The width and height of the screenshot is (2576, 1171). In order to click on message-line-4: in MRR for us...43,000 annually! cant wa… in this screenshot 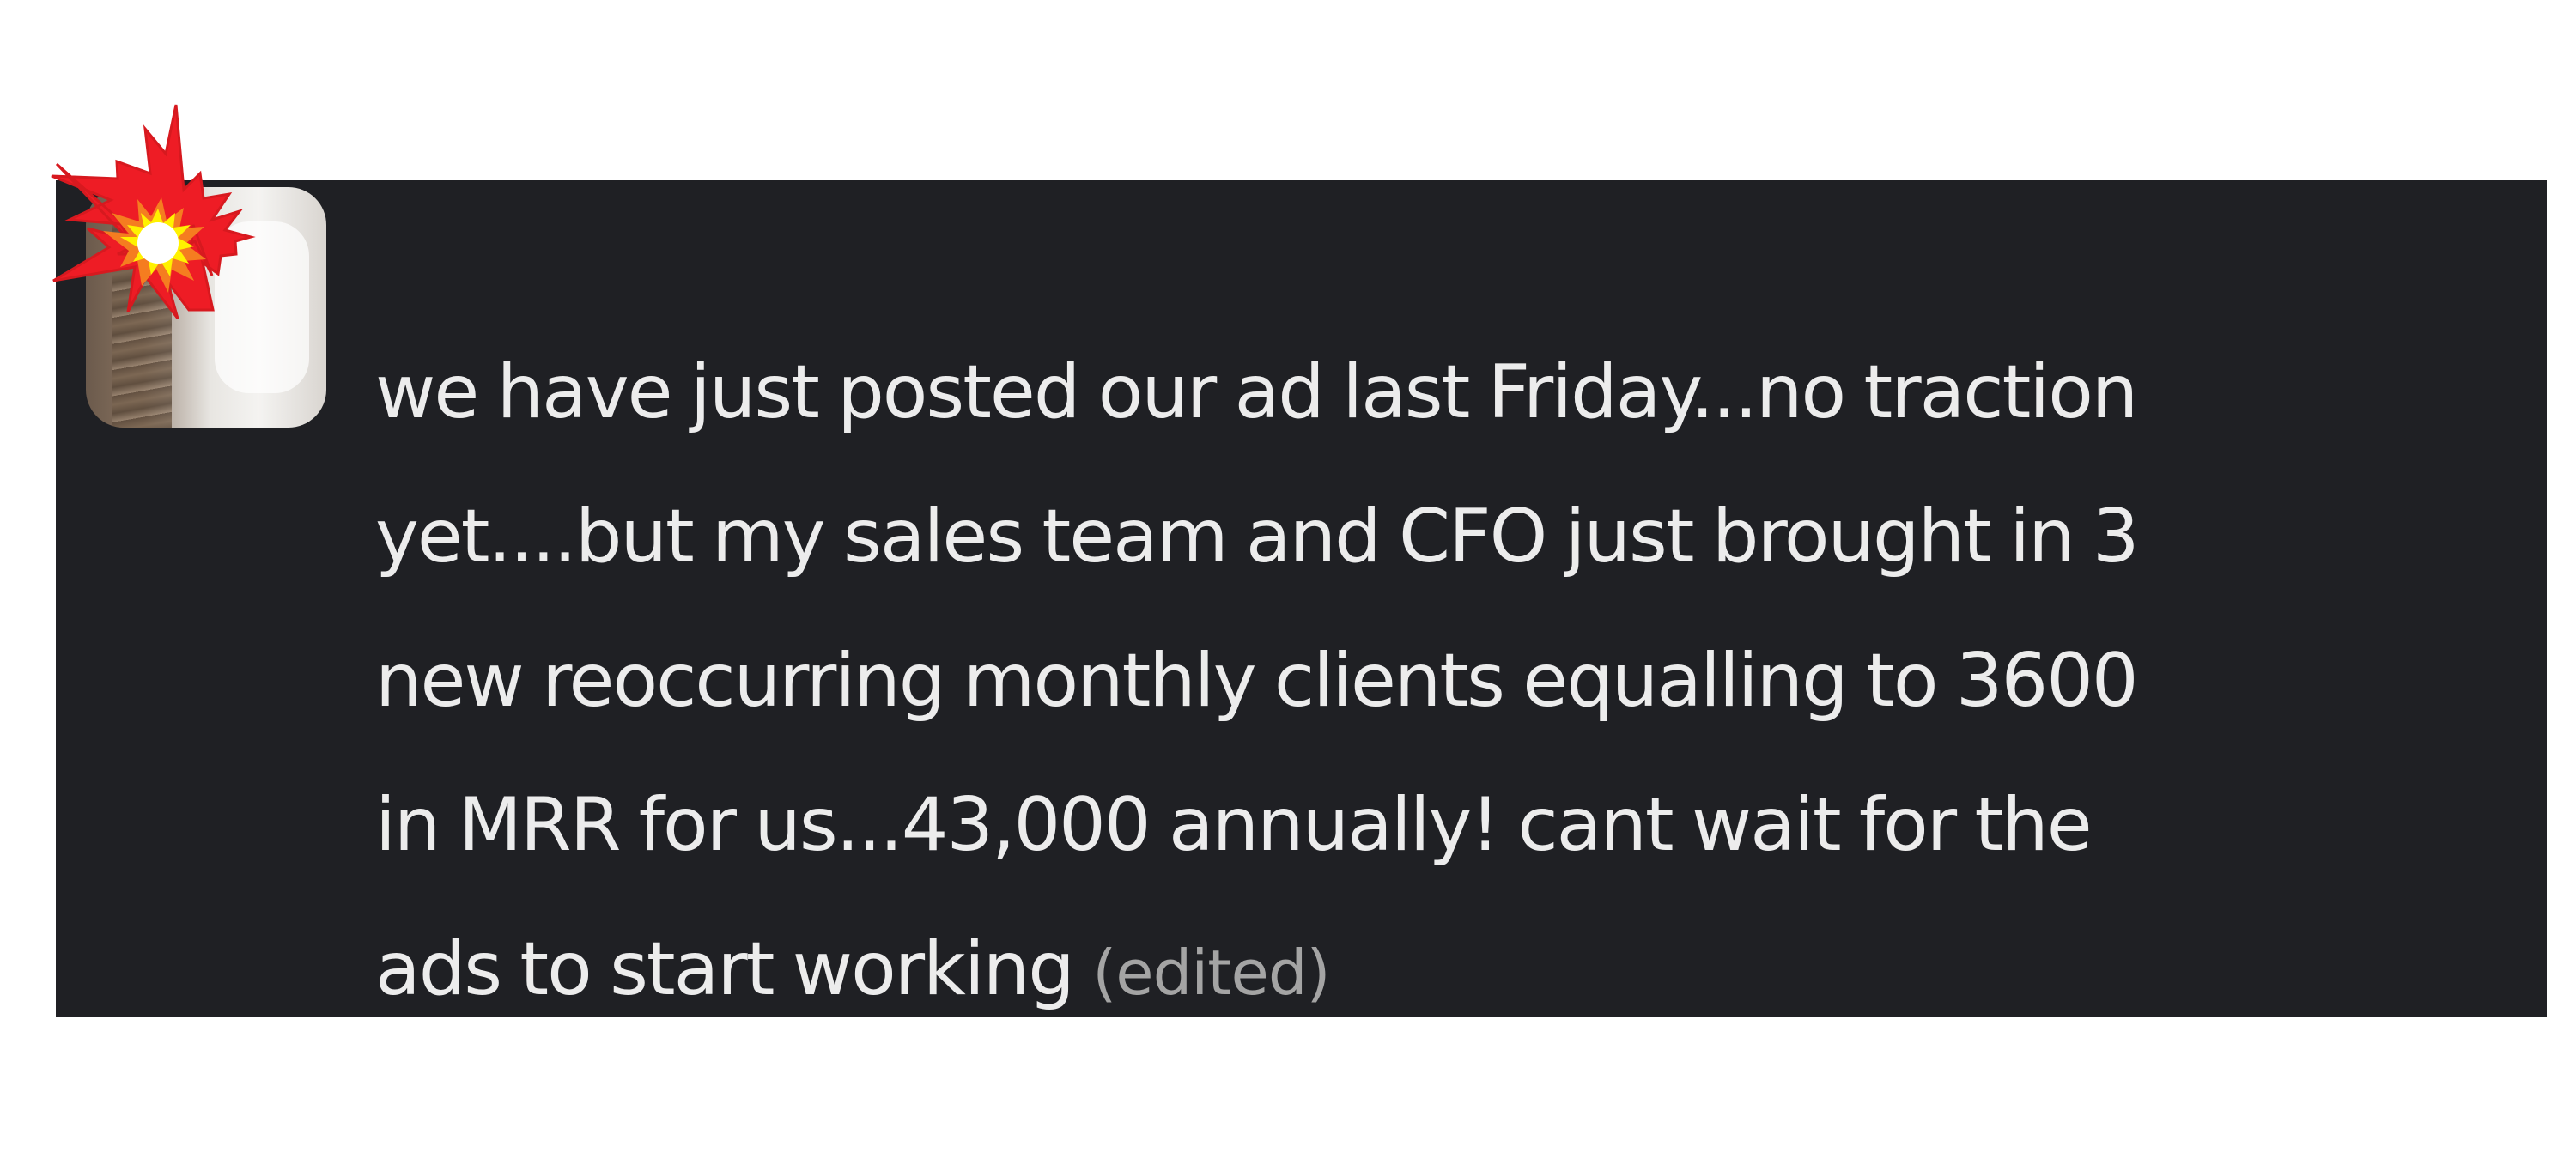, I will do `click(1234, 825)`.